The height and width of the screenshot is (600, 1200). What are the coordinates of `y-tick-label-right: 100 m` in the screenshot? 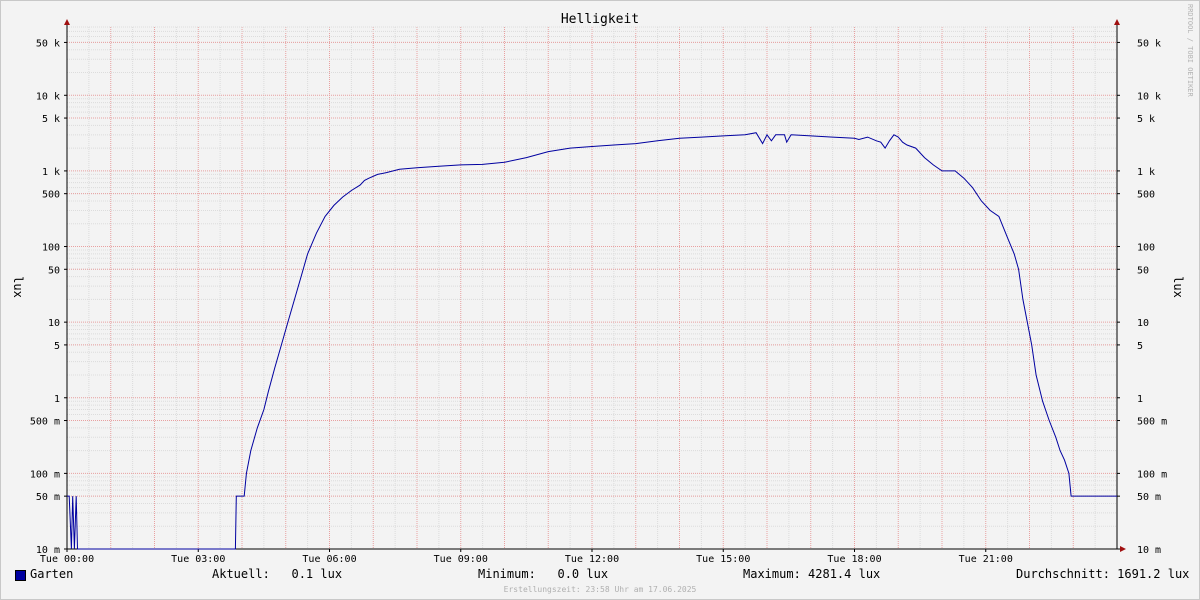 It's located at (1152, 474).